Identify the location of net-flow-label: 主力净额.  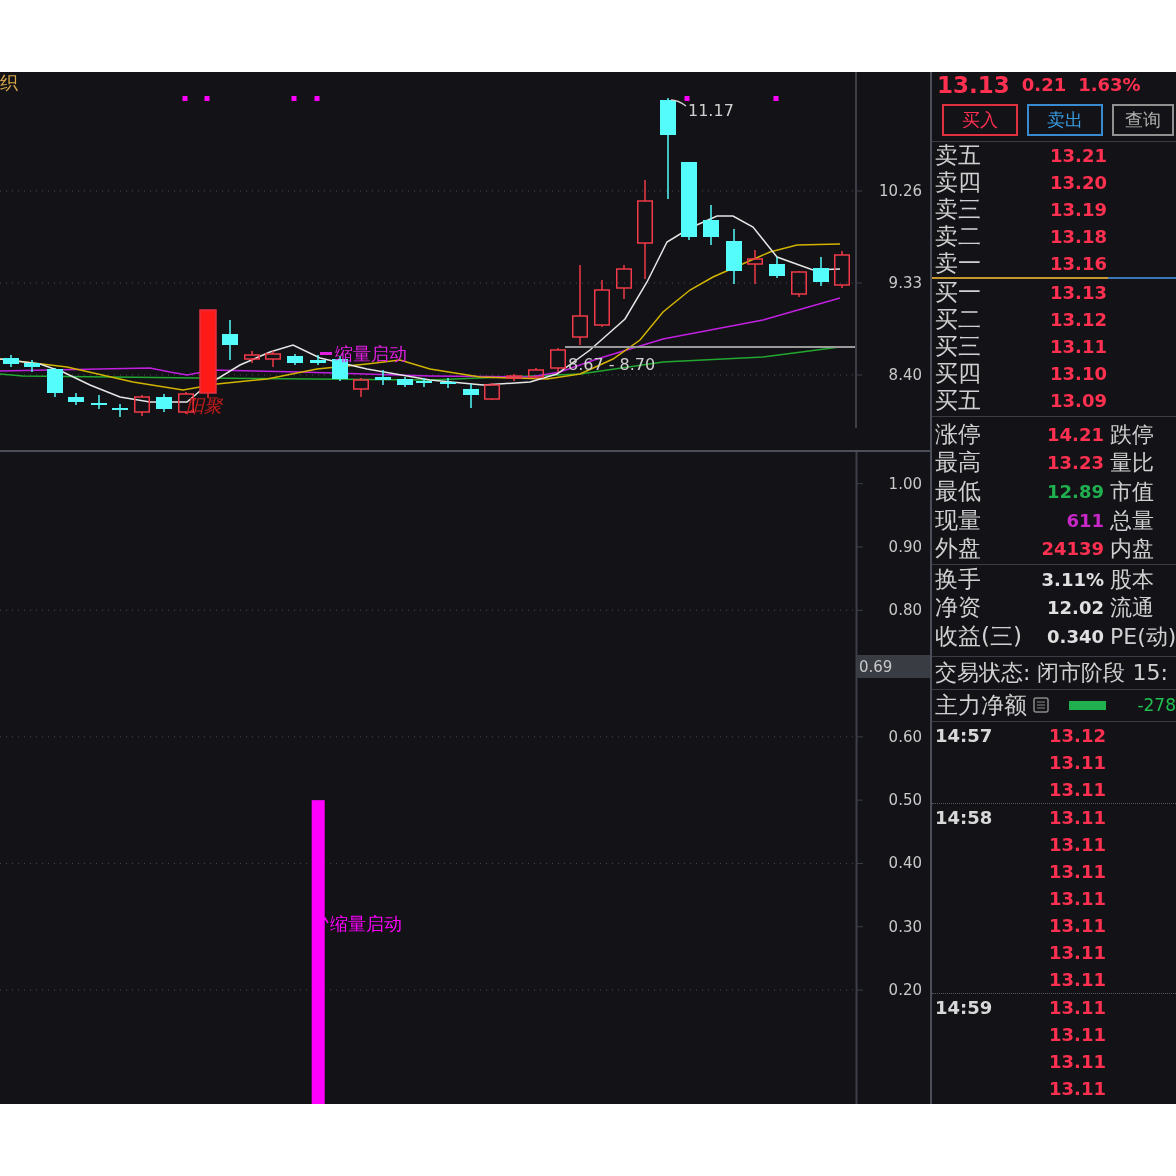
(981, 705).